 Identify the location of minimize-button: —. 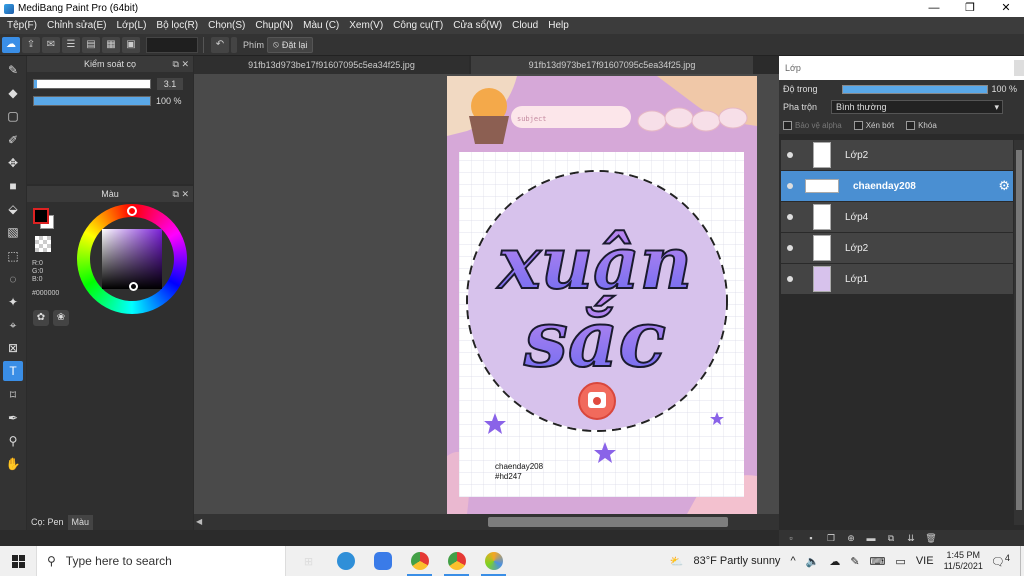
(934, 8).